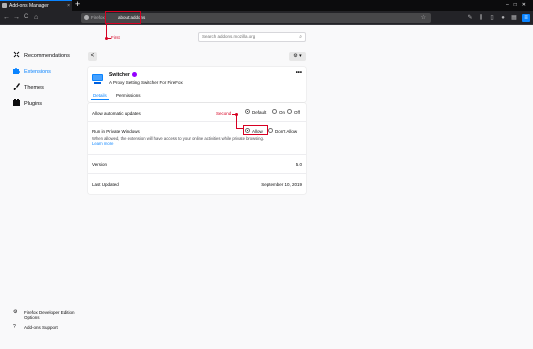 This screenshot has height=349, width=533. Describe the element at coordinates (229, 36) in the screenshot. I see `search-placeholder: Search addons.mozilla.org` at that location.